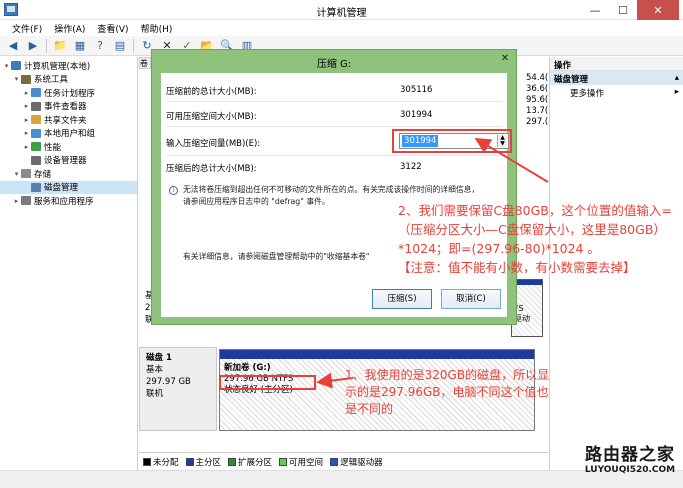  What do you see at coordinates (68, 147) in the screenshot?
I see `tree-item: ▸ 性能` at bounding box center [68, 147].